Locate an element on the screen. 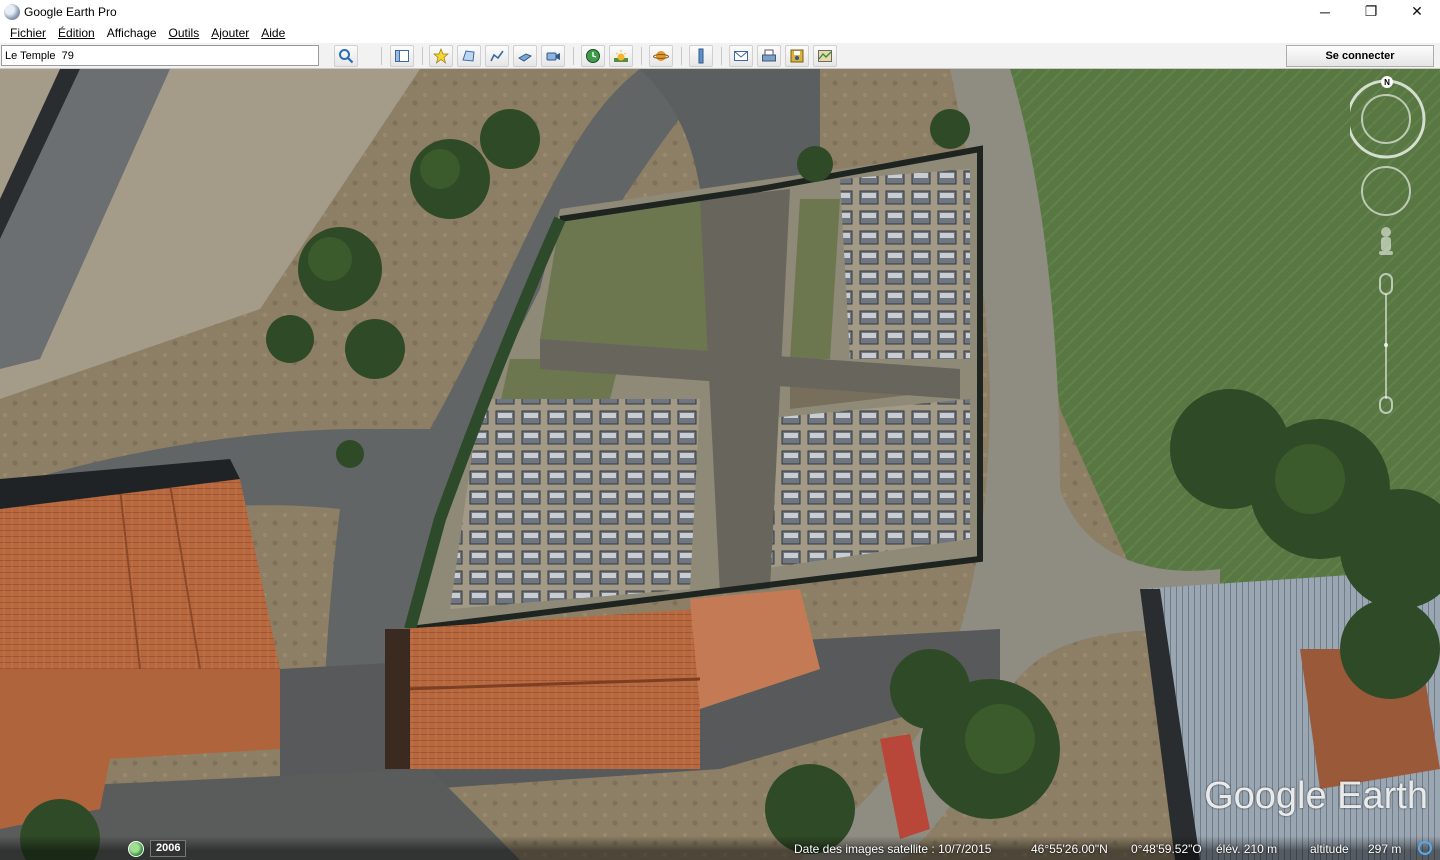  add-polygon-button is located at coordinates (469, 56).